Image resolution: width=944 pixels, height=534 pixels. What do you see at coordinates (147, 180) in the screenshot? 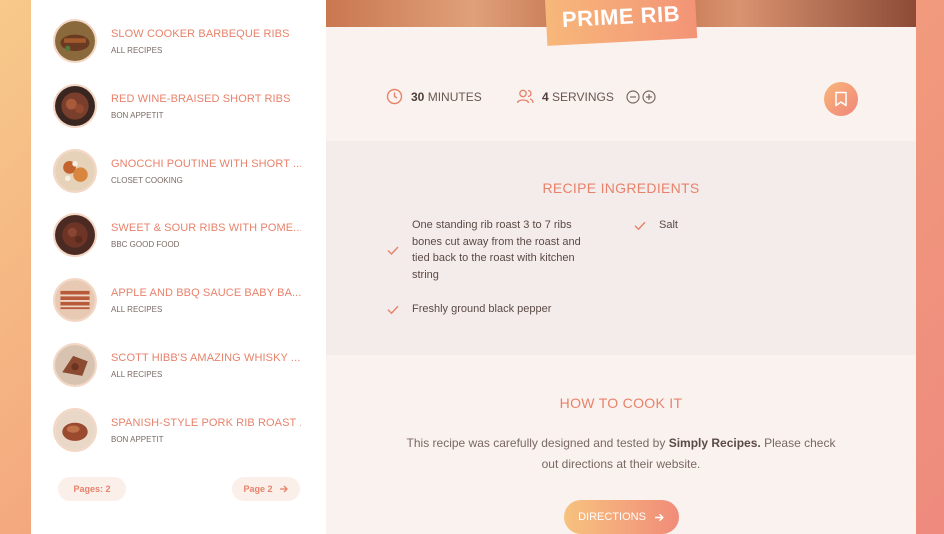
I see `result-source: CLOSET COOKING` at bounding box center [147, 180].